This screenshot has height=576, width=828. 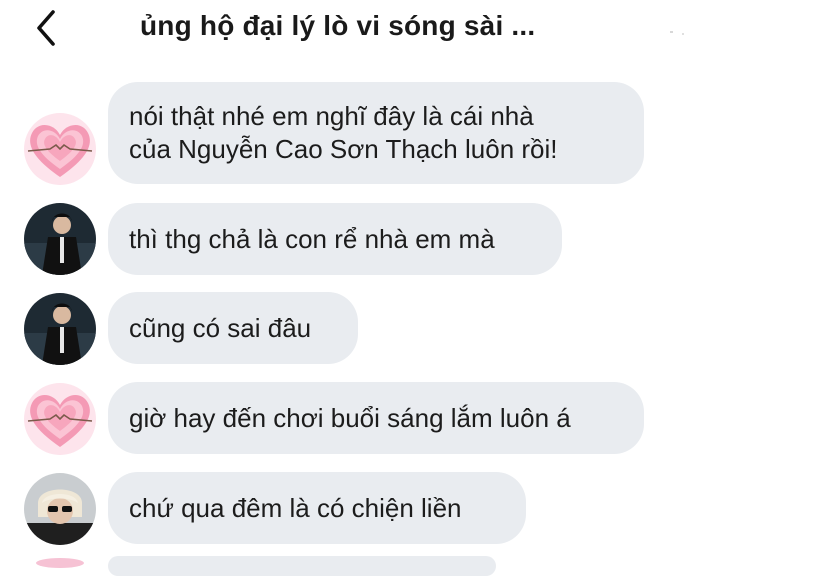 What do you see at coordinates (350, 417) in the screenshot?
I see `message-text: giờ hay đến chơi buổi sáng lắm luôn á` at bounding box center [350, 417].